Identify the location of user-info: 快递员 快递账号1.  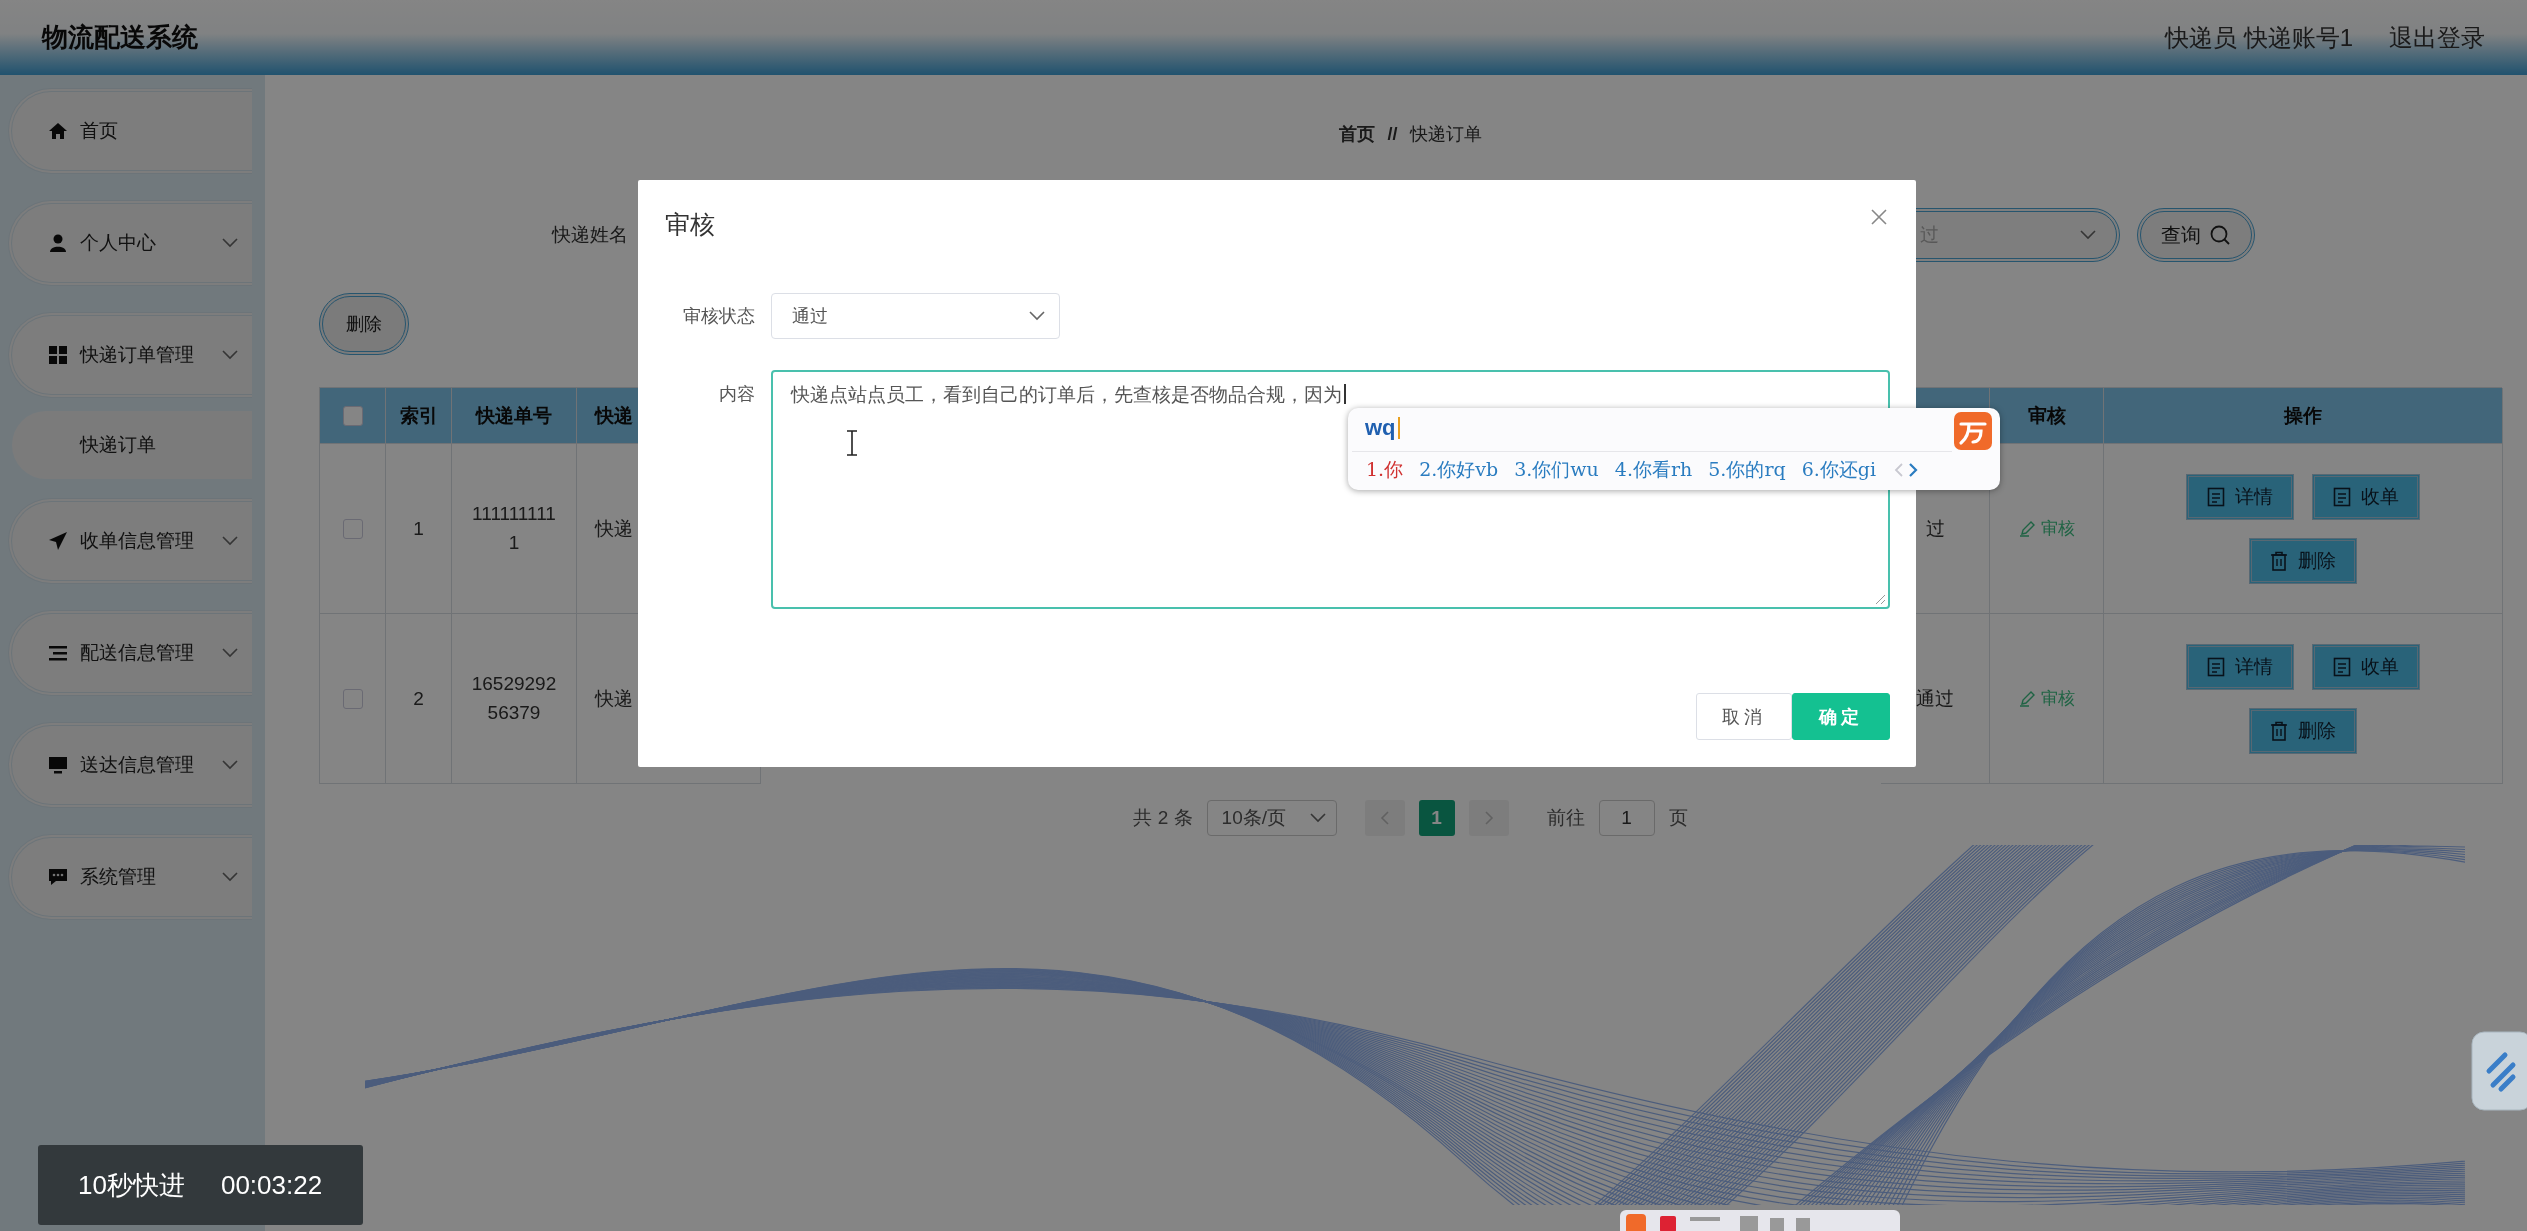
(2259, 37).